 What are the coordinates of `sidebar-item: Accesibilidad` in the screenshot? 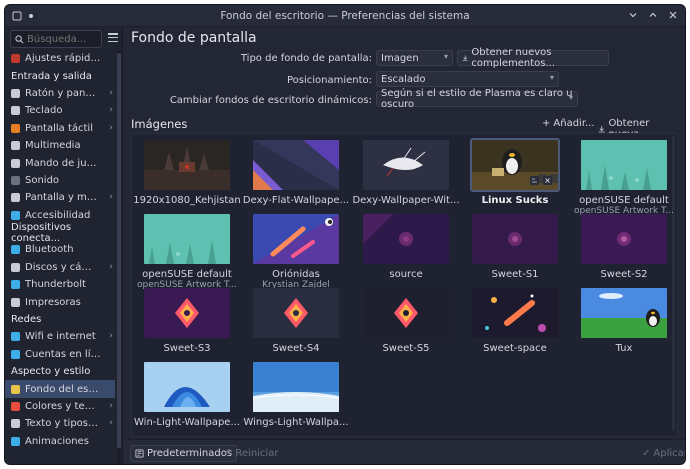 It's located at (60, 215).